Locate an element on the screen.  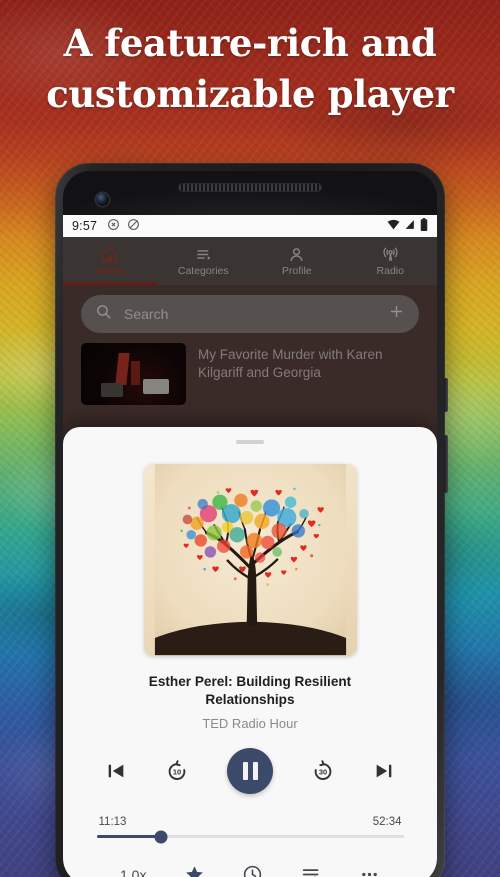
pause-bar-right is located at coordinates (255, 771).